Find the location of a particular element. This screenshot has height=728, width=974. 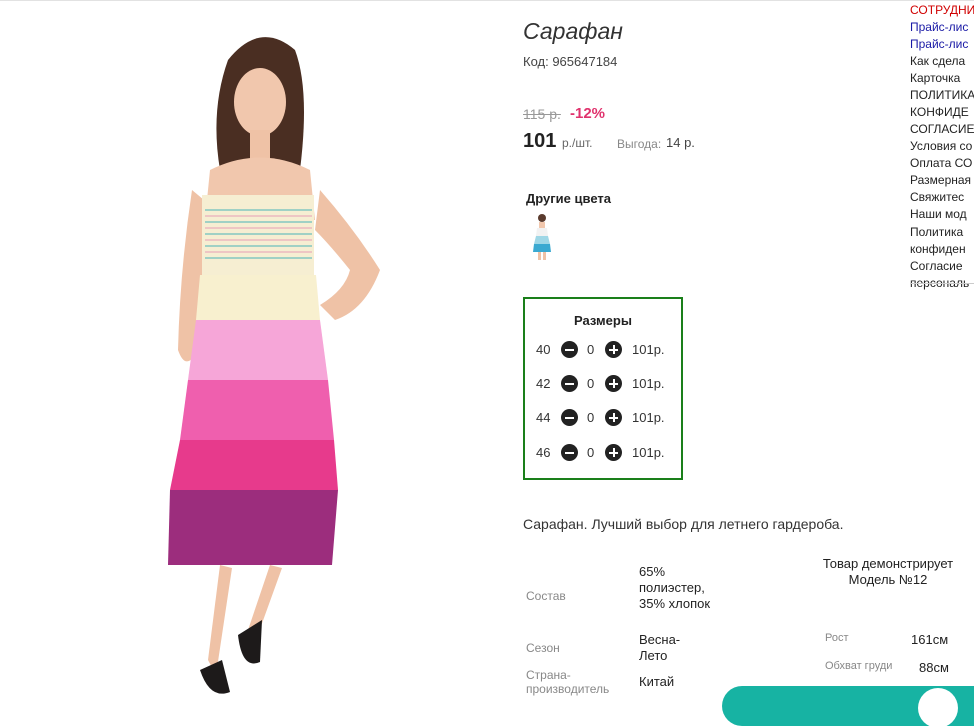

size-label: 40 is located at coordinates (543, 349).